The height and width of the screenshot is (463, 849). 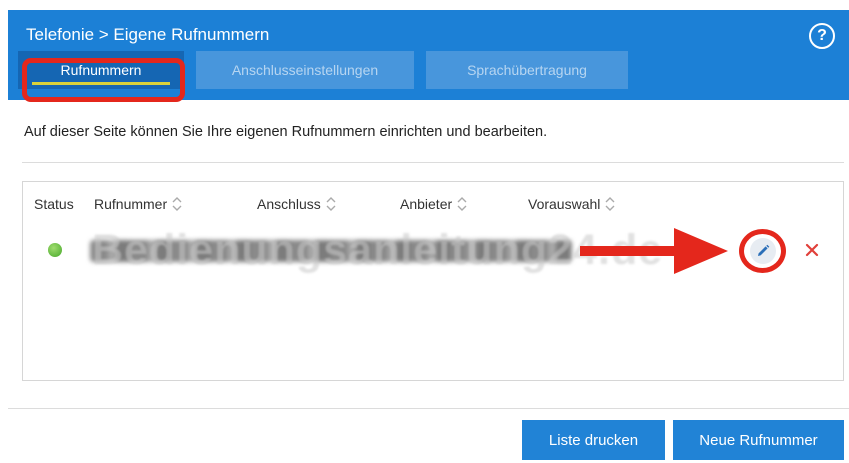 What do you see at coordinates (289, 204) in the screenshot?
I see `column-label: Anschluss` at bounding box center [289, 204].